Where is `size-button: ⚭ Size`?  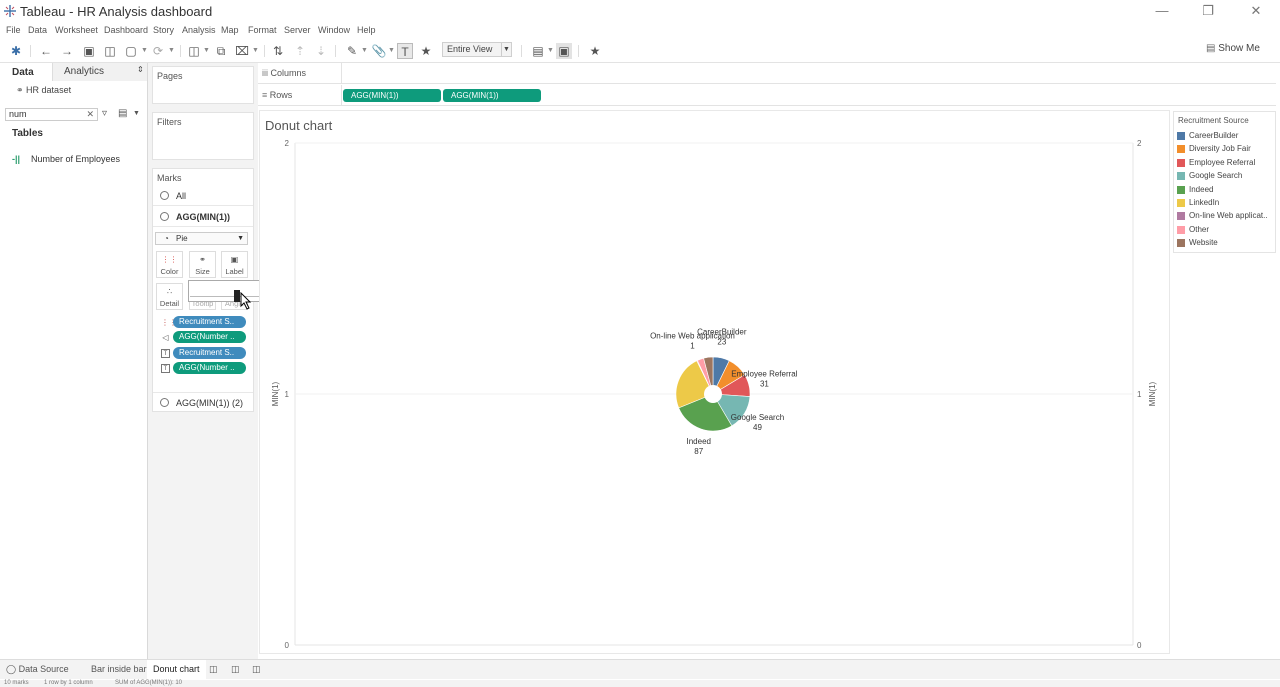
size-button: ⚭ Size is located at coordinates (202, 264).